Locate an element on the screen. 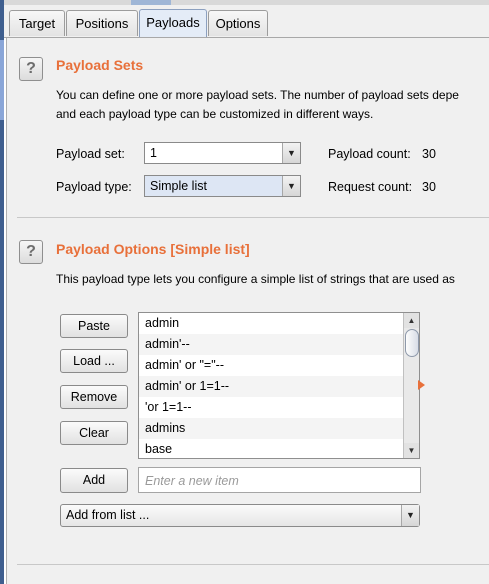 The height and width of the screenshot is (584, 489). new-item-field is located at coordinates (279, 480).